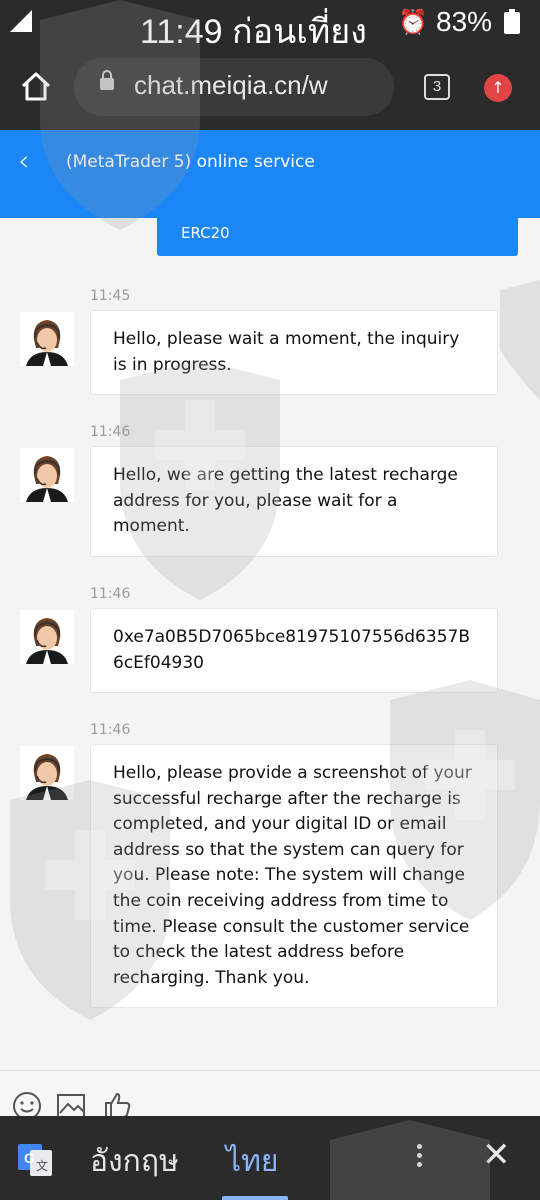 The image size is (540, 1200). I want to click on chat-header: ‹ (MetaTrader 5) online service, so click(270, 174).